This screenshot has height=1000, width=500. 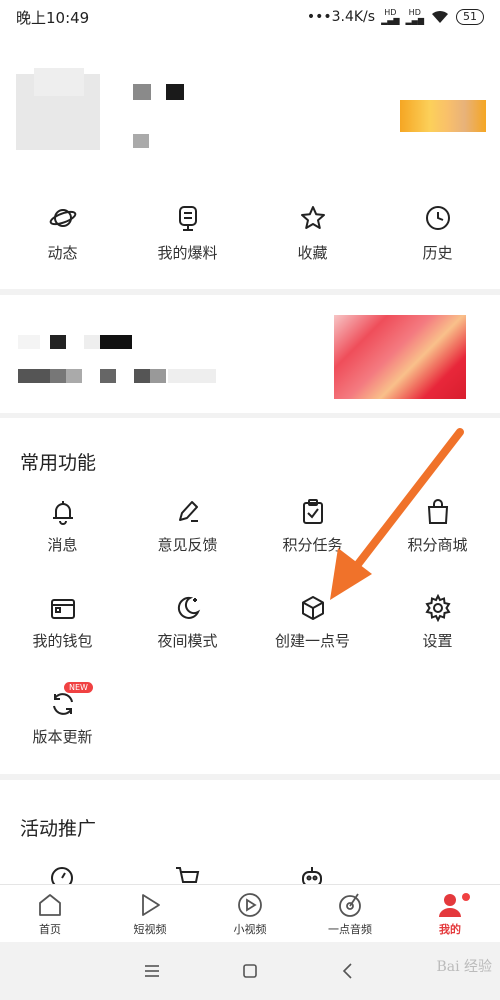 I want to click on signal-2-icon: HD ▂▄▆, so click(x=414, y=16).